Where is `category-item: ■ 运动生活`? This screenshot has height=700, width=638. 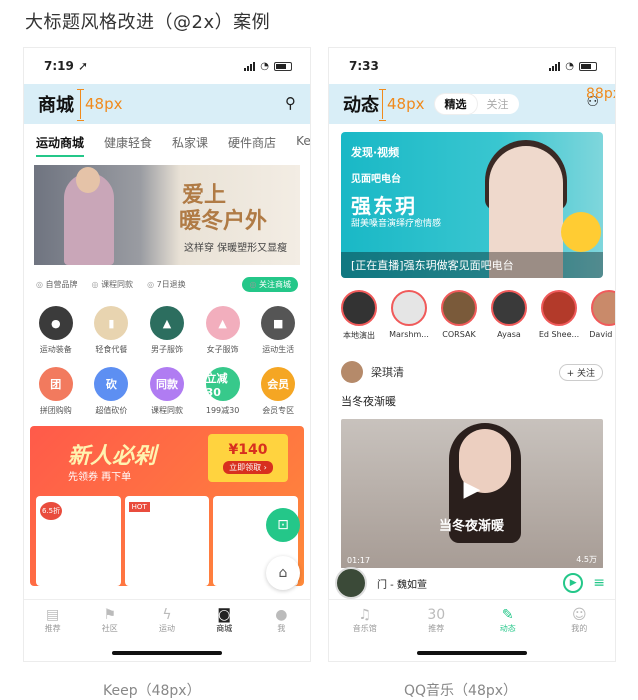
category-item: ■ 运动生活 is located at coordinates (278, 330).